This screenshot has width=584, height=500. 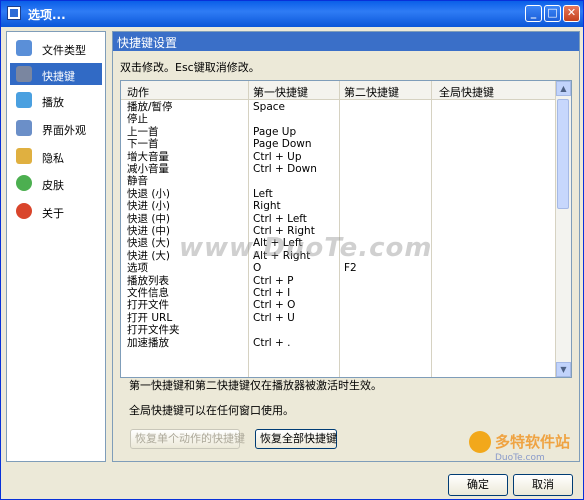 What do you see at coordinates (149, 193) in the screenshot?
I see `cell-action: 快退 (小)` at bounding box center [149, 193].